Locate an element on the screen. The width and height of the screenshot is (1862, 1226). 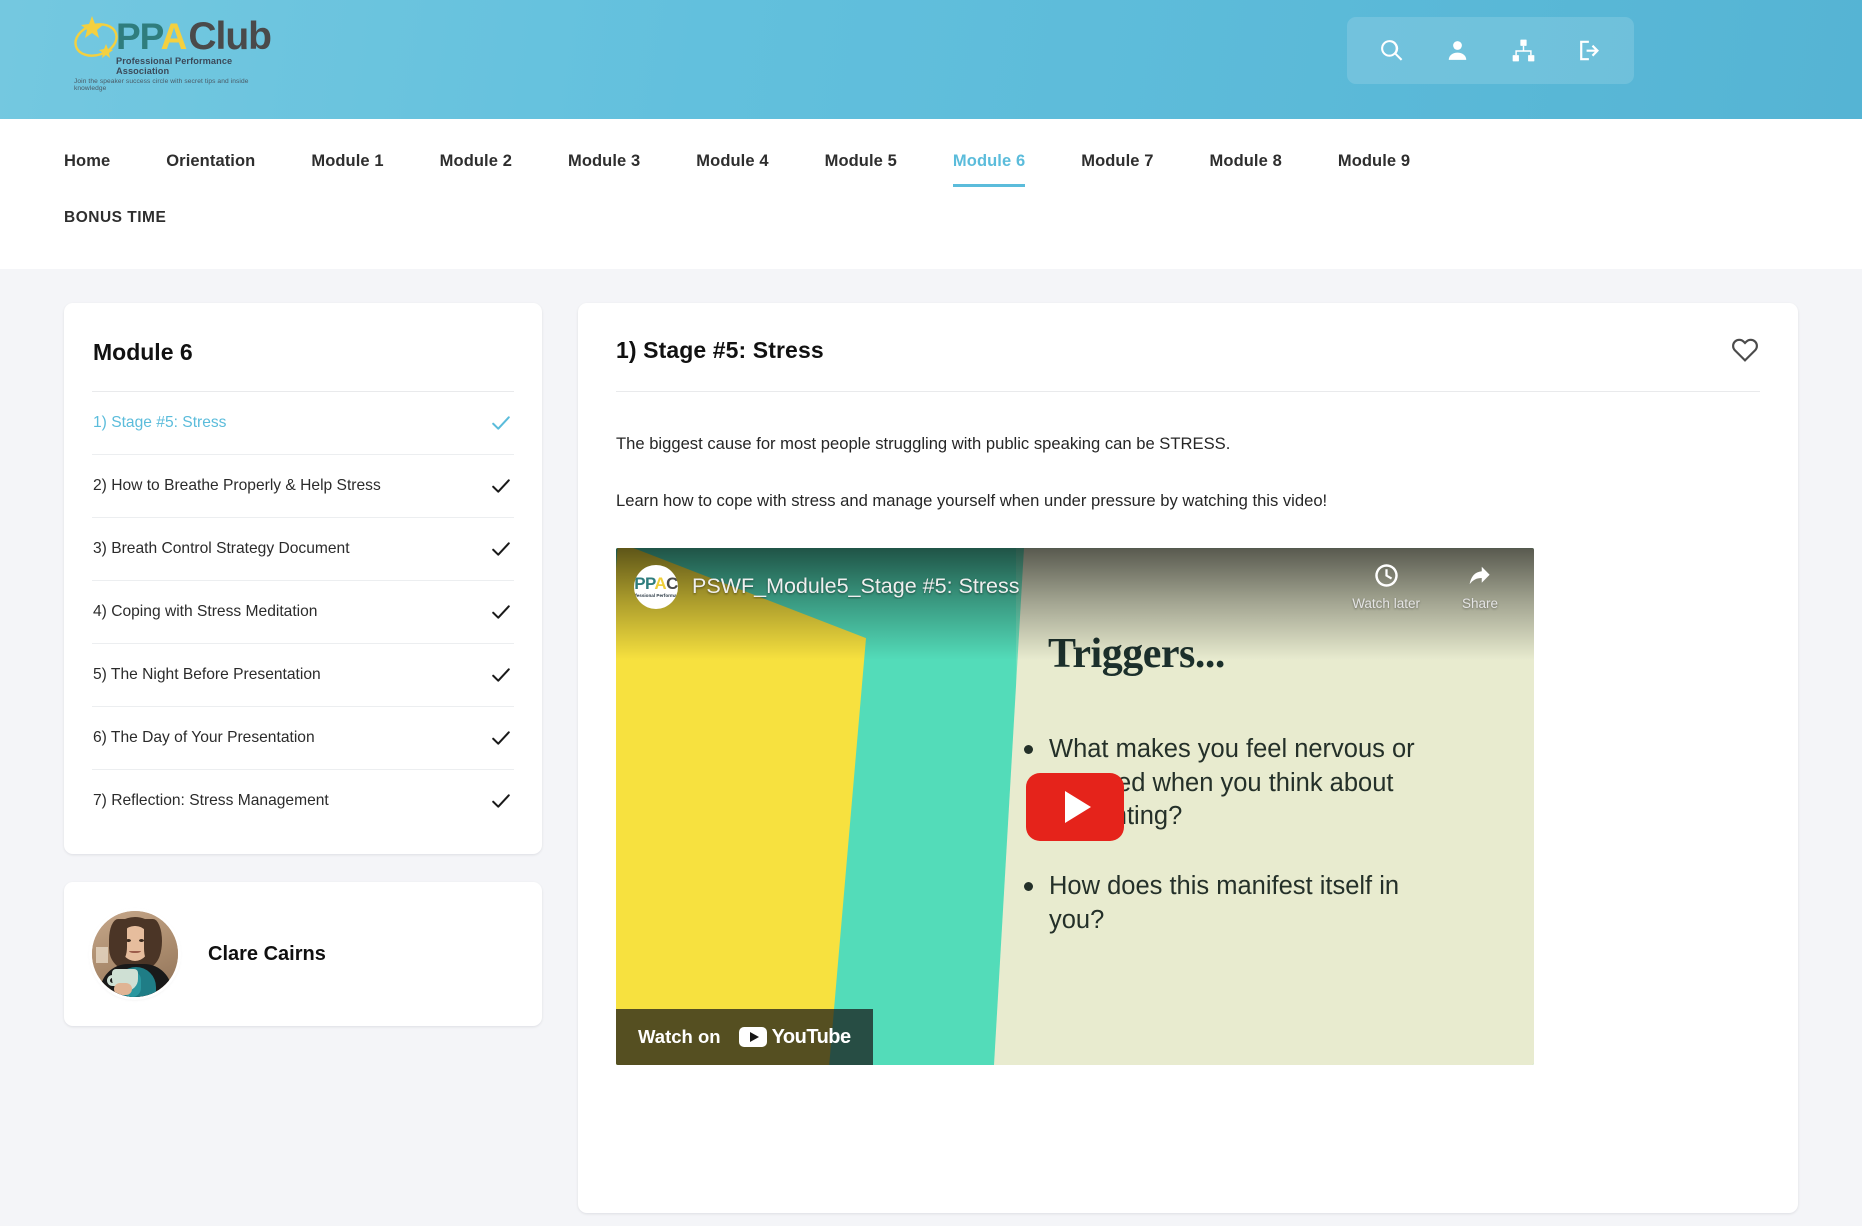
lesson-item-6: 6) The Day of Your Presentation is located at coordinates (303, 738).